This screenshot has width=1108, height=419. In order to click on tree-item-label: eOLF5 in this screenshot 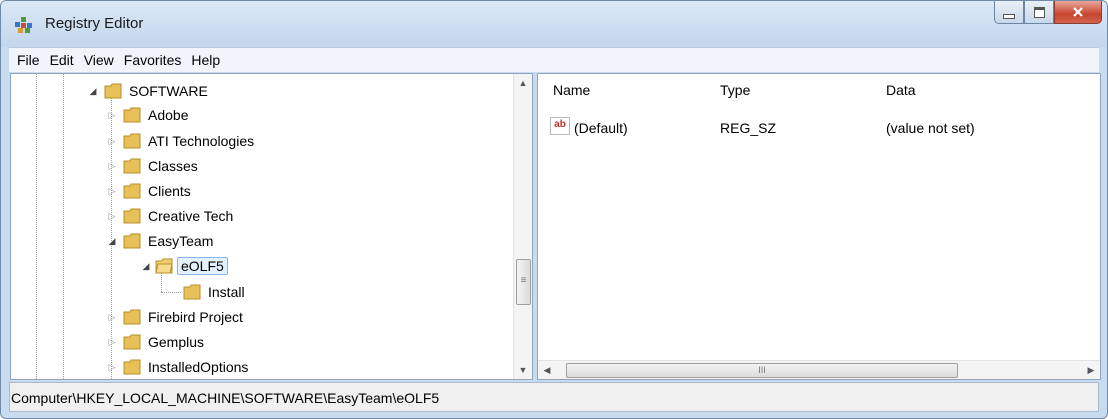, I will do `click(202, 266)`.